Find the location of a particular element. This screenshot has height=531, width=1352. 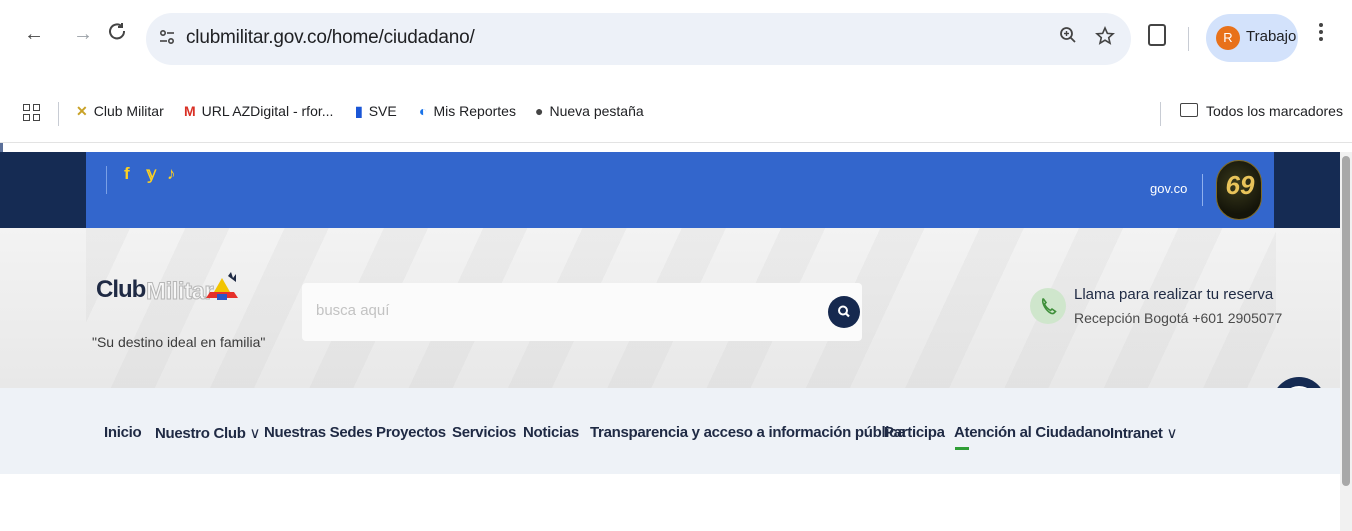

search-box: busca aquí is located at coordinates (582, 312).